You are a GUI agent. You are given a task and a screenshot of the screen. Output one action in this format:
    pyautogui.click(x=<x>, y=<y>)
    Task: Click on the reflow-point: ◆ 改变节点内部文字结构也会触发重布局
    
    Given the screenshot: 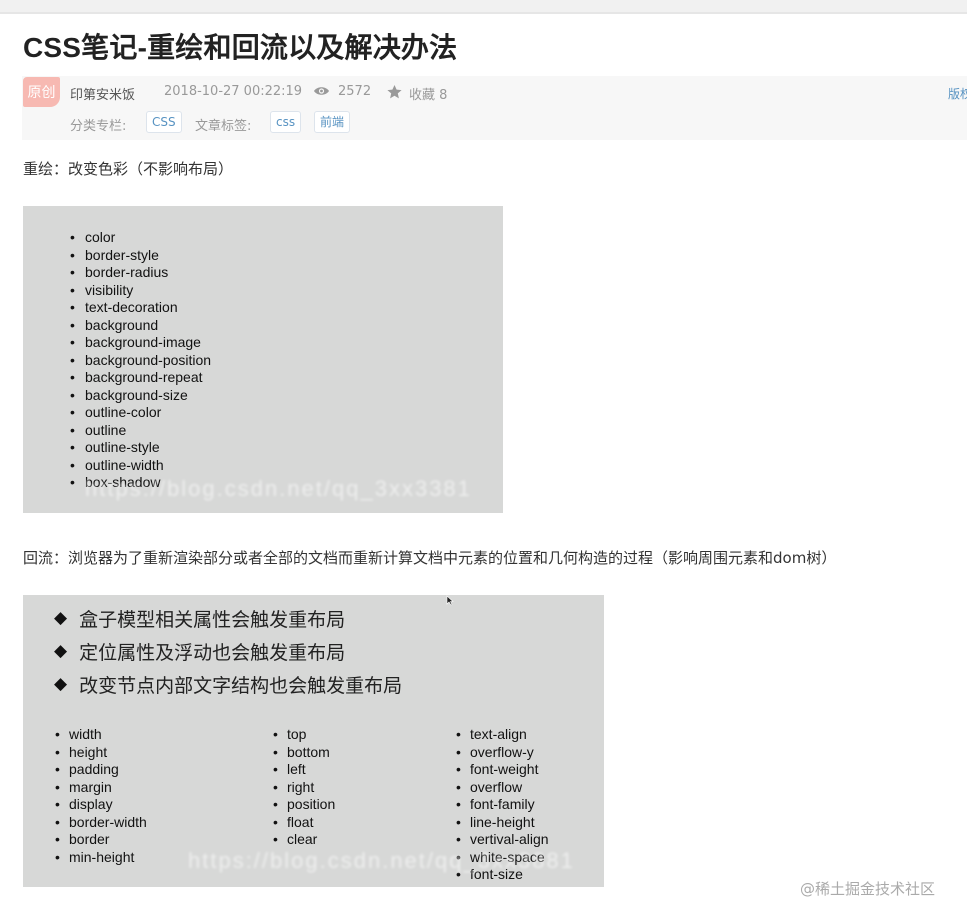 What is the action you would take?
    pyautogui.click(x=228, y=685)
    